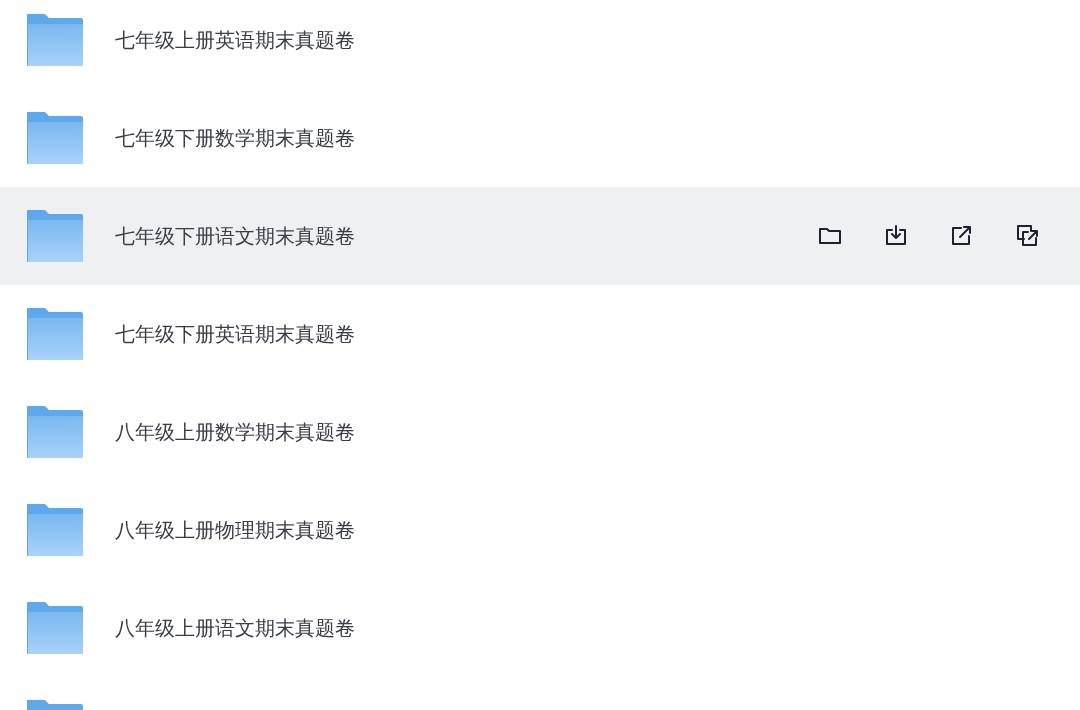 Image resolution: width=1080 pixels, height=710 pixels. What do you see at coordinates (540, 236) in the screenshot?
I see `folder-row: 七年级下册语文期末真题卷` at bounding box center [540, 236].